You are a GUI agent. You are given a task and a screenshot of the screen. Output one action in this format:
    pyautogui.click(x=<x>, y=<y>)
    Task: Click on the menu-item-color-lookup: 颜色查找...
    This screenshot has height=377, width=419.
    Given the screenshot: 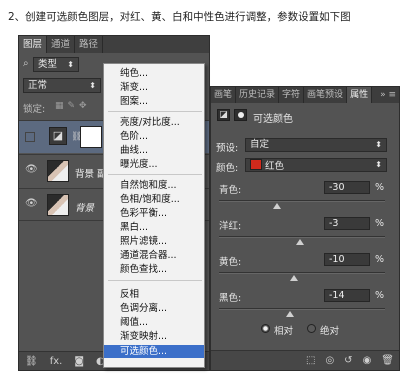 What is the action you would take?
    pyautogui.click(x=154, y=269)
    